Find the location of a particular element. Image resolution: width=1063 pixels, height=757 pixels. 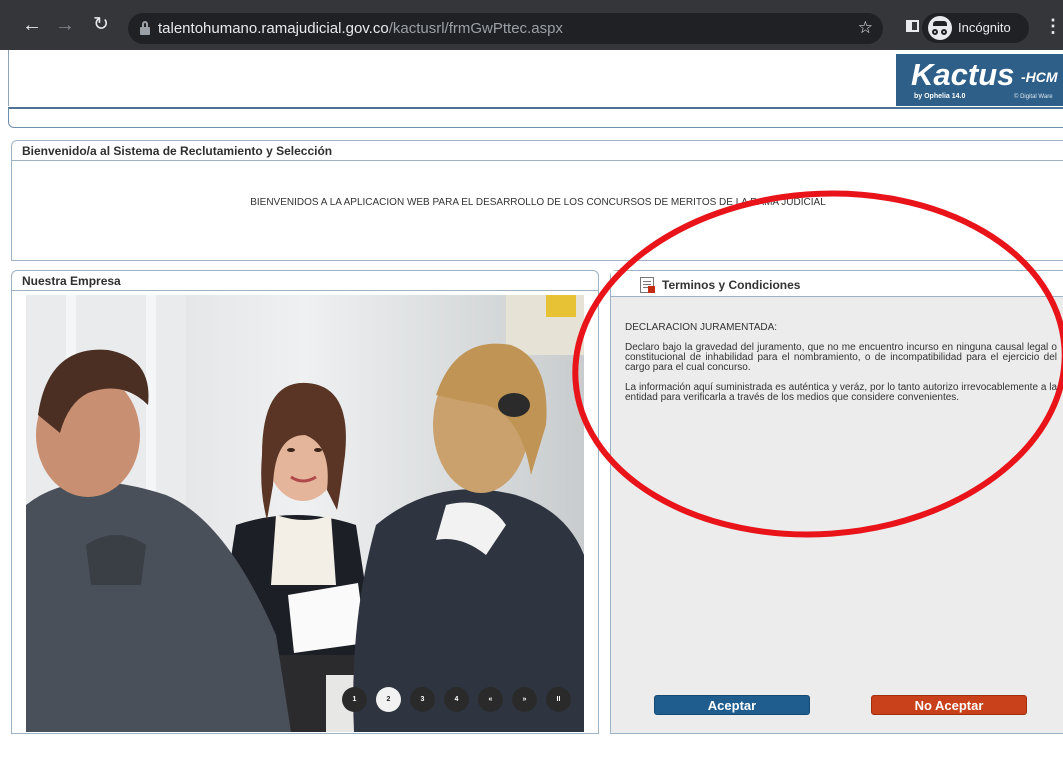

slider-page-2: 2 is located at coordinates (388, 699).